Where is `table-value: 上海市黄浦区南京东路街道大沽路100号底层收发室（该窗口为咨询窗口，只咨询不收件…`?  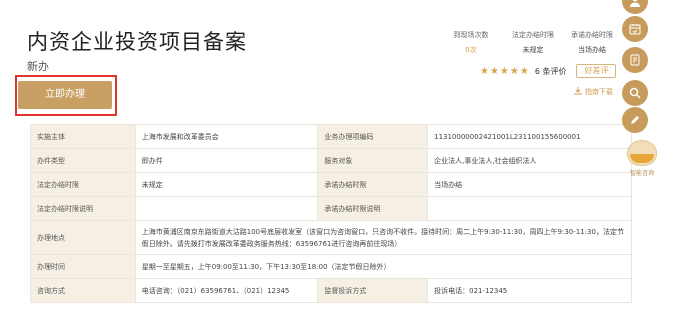
table-value: 上海市黄浦区南京东路街道大沽路100号底层收发室（该窗口为咨询窗口，只咨询不收件… is located at coordinates (383, 237).